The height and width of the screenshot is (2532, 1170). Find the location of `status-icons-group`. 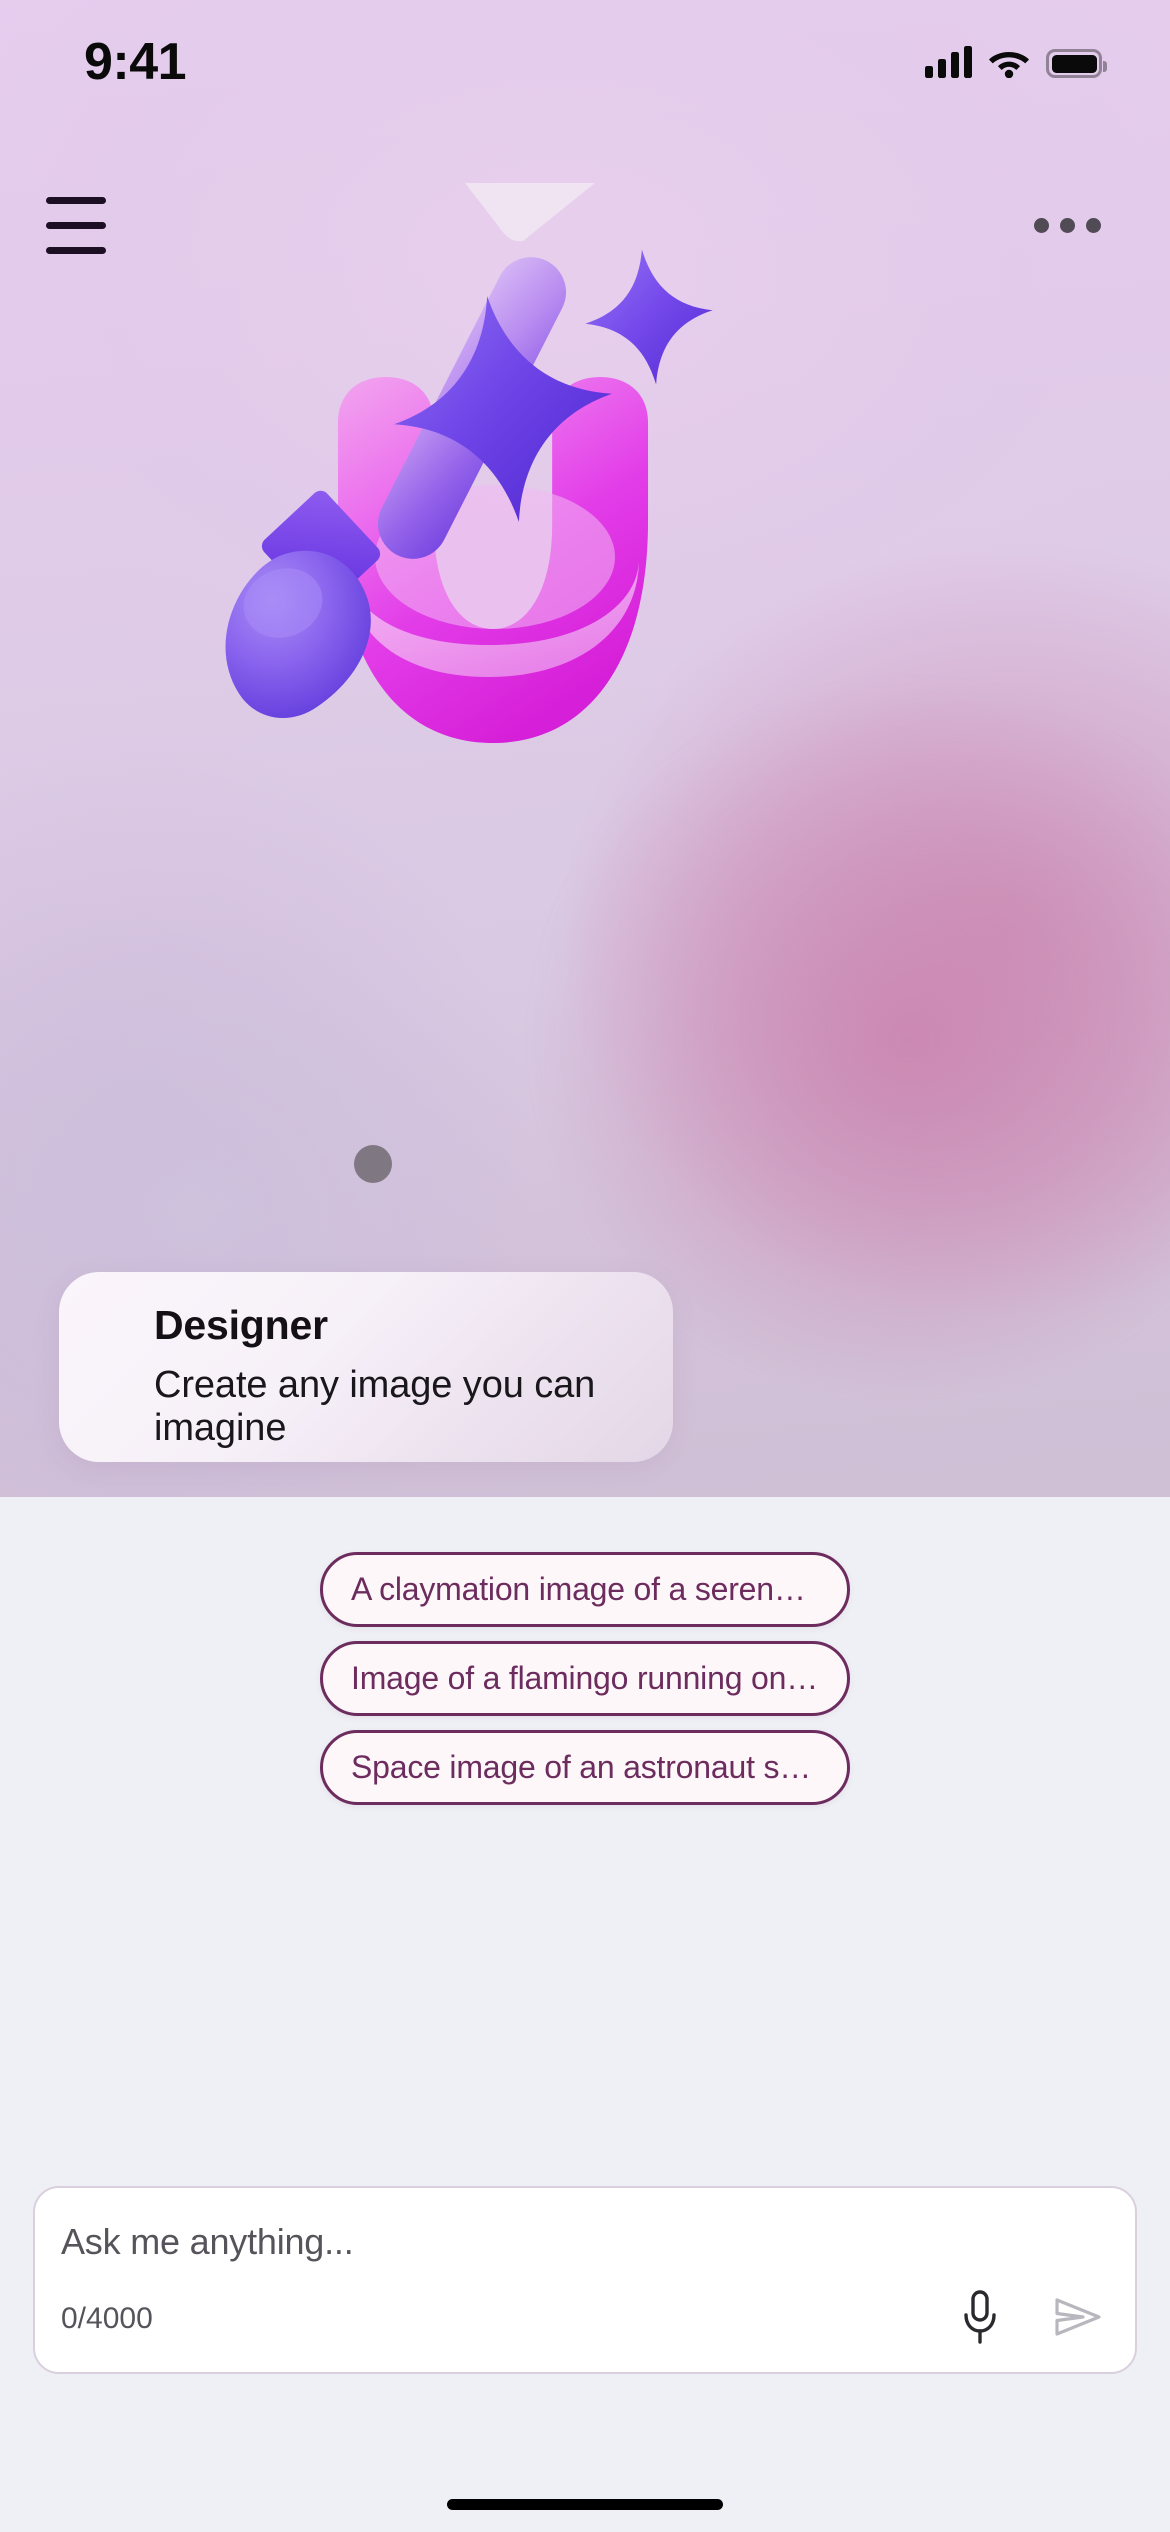

status-icons-group is located at coordinates (1015, 58).